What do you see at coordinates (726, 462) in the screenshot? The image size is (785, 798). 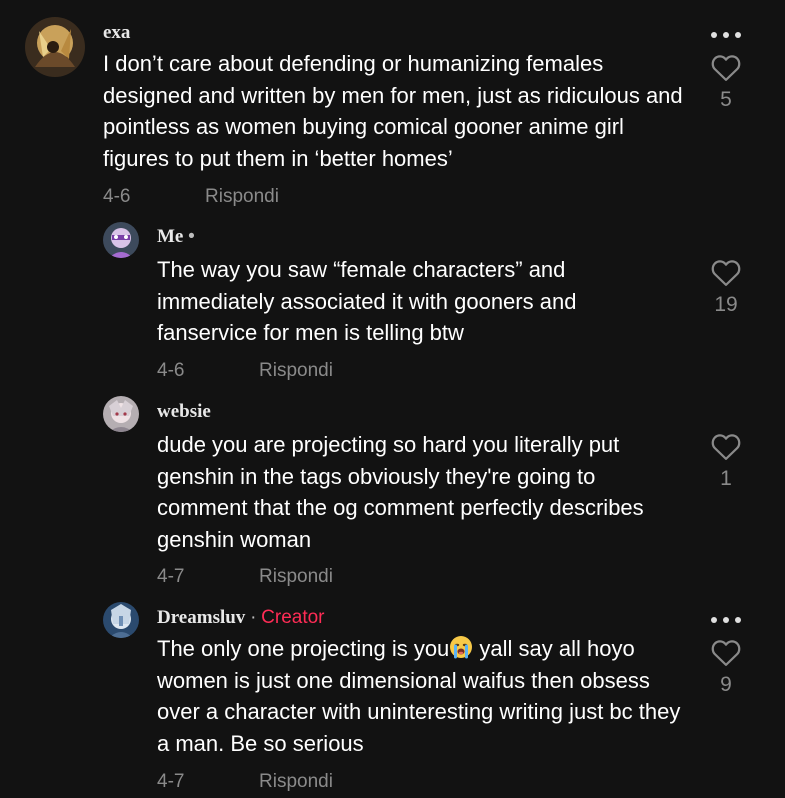 I see `like-control: 1` at bounding box center [726, 462].